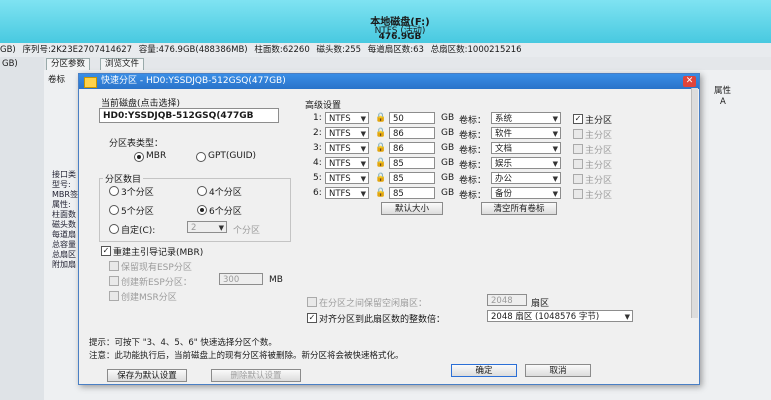 The width and height of the screenshot is (771, 400). Describe the element at coordinates (114, 296) in the screenshot. I see `msr-checkbox` at that location.